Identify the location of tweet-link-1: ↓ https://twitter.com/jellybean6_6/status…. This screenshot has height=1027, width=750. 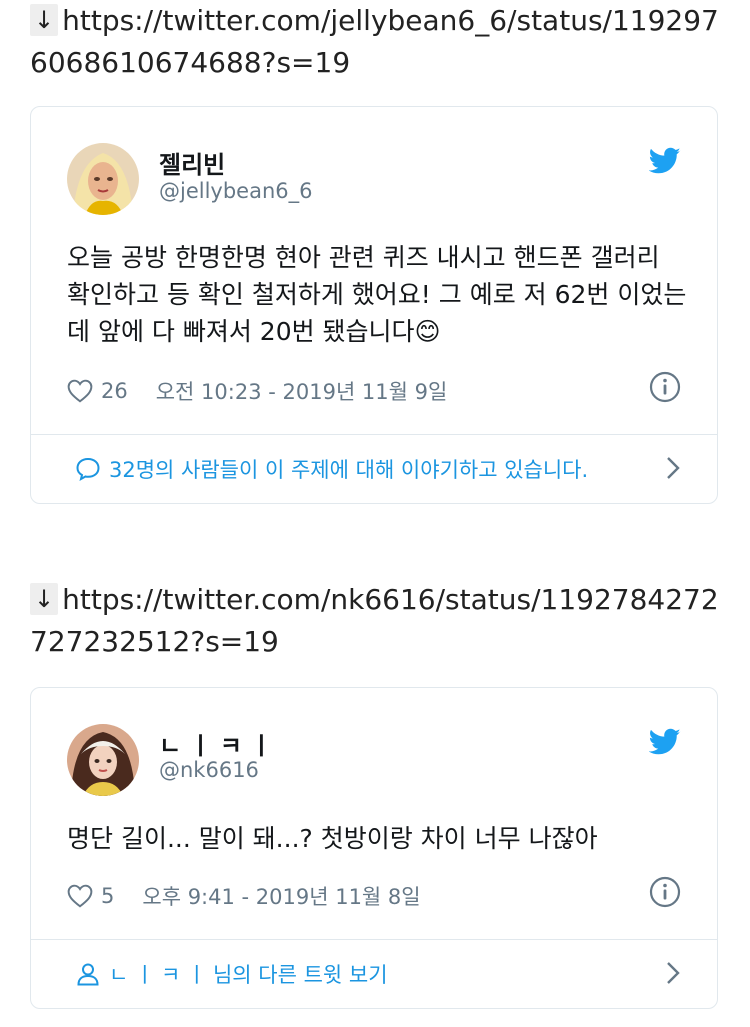
(375, 42).